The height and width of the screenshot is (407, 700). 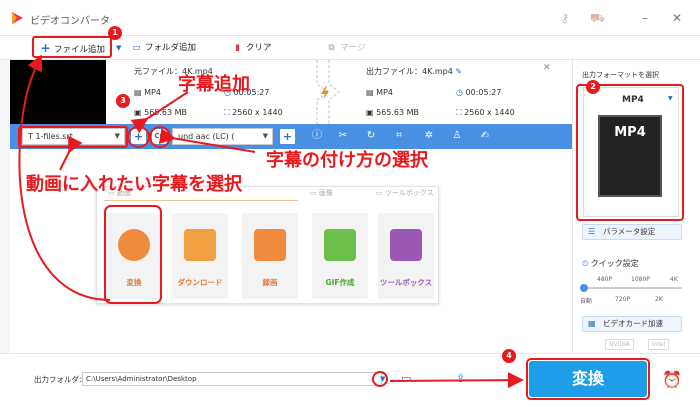 What do you see at coordinates (134, 184) in the screenshot?
I see `annotation-subtitle-select: 動画に入れたい字幕を選択` at bounding box center [134, 184].